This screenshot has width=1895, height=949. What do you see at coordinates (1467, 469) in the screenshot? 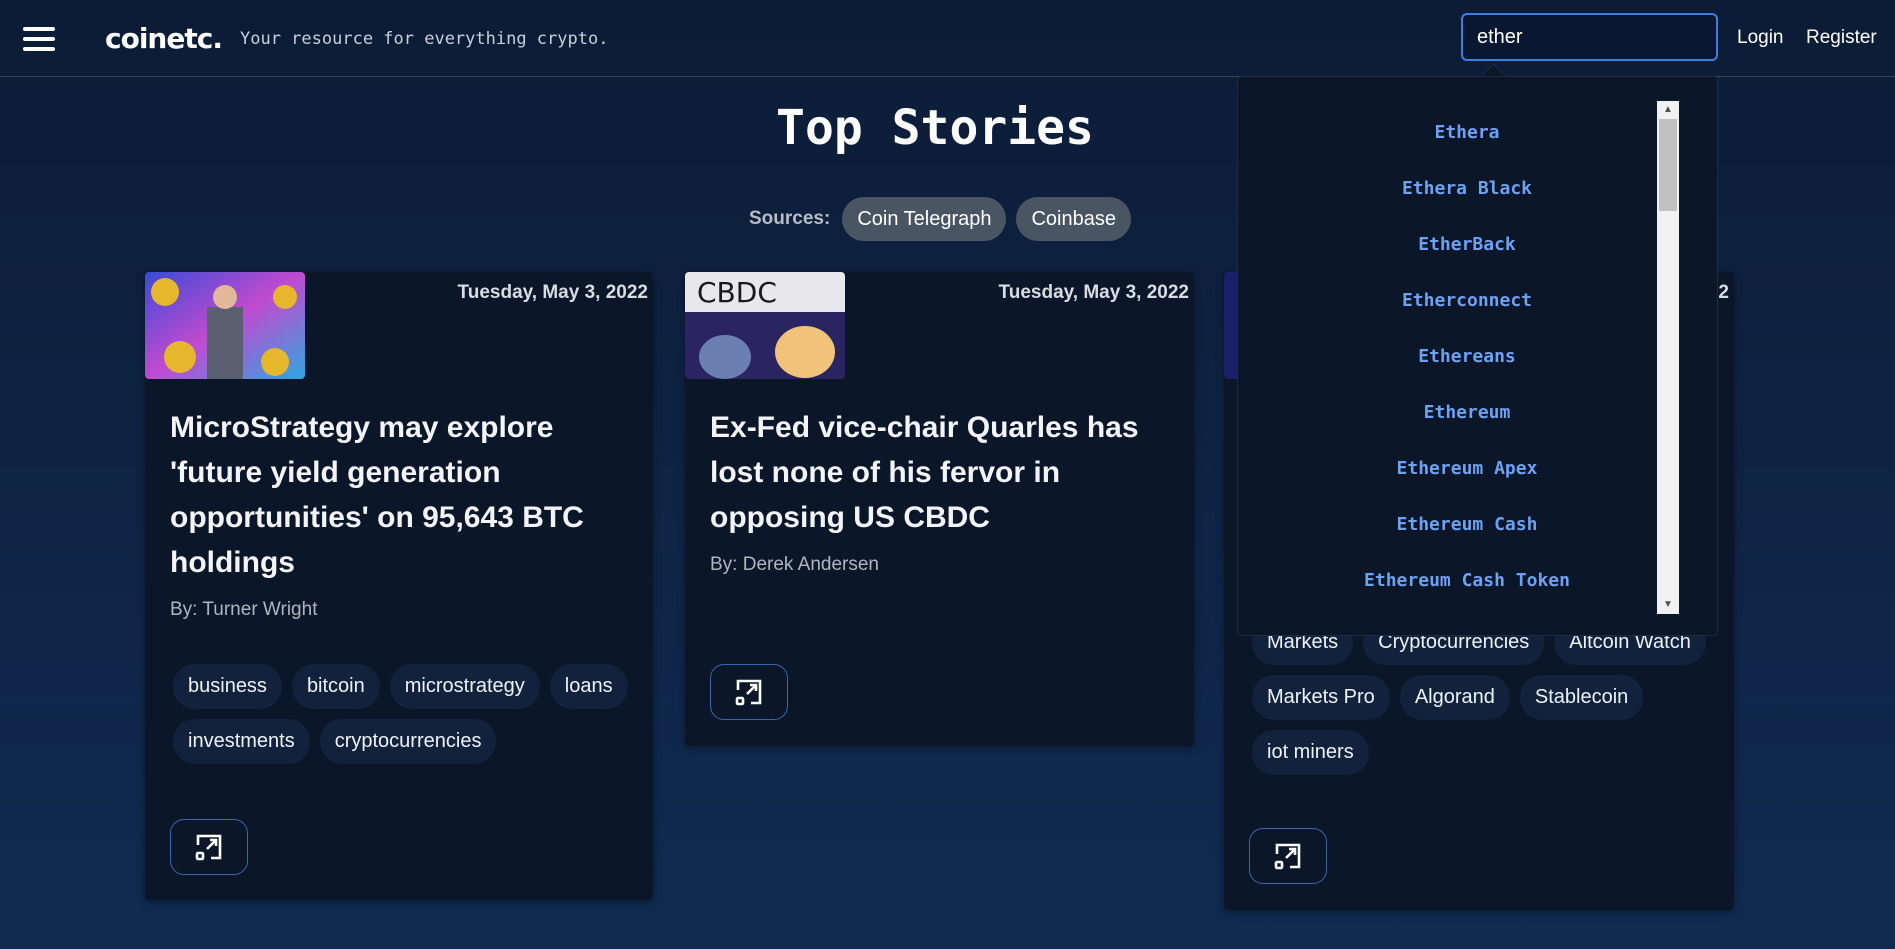
I see `suggestion-item: Ethereum Apex` at bounding box center [1467, 469].